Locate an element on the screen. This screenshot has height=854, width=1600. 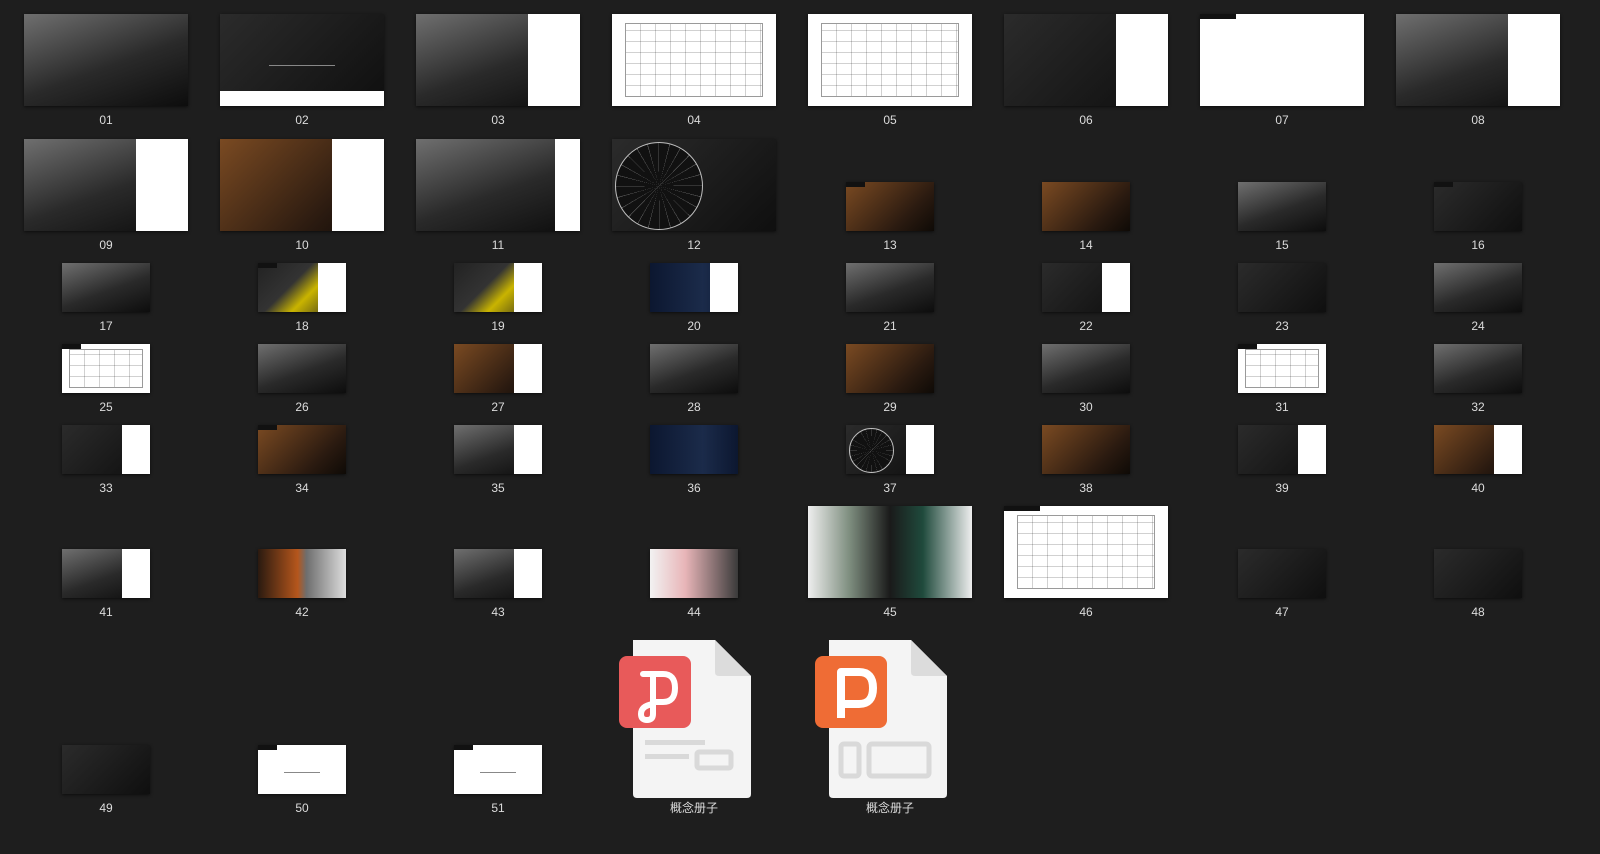
file-name-label: 35 is located at coordinates (498, 488).